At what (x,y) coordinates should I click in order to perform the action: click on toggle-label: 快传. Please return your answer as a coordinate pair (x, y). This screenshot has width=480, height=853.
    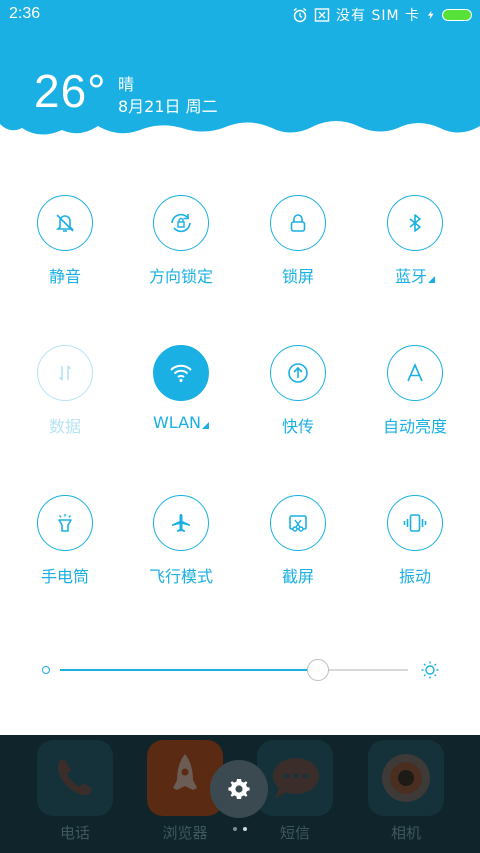
    Looking at the image, I should click on (297, 426).